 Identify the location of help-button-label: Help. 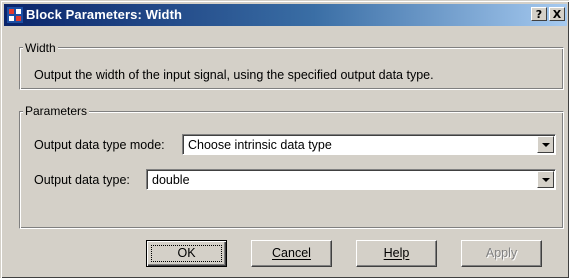
(396, 253).